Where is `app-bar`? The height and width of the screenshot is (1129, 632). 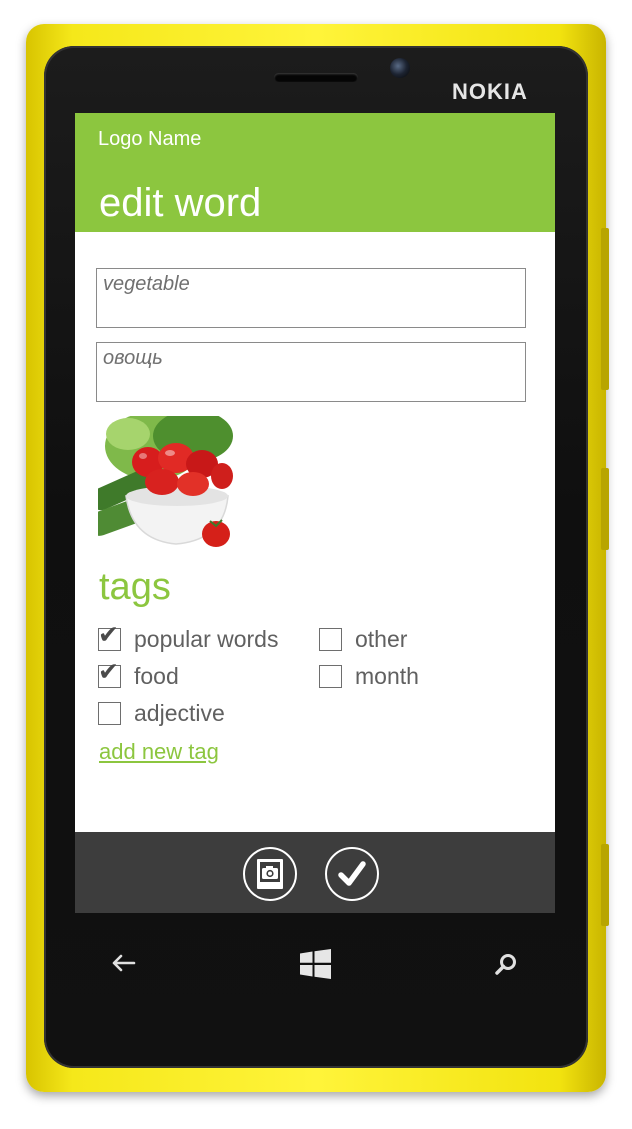 app-bar is located at coordinates (315, 872).